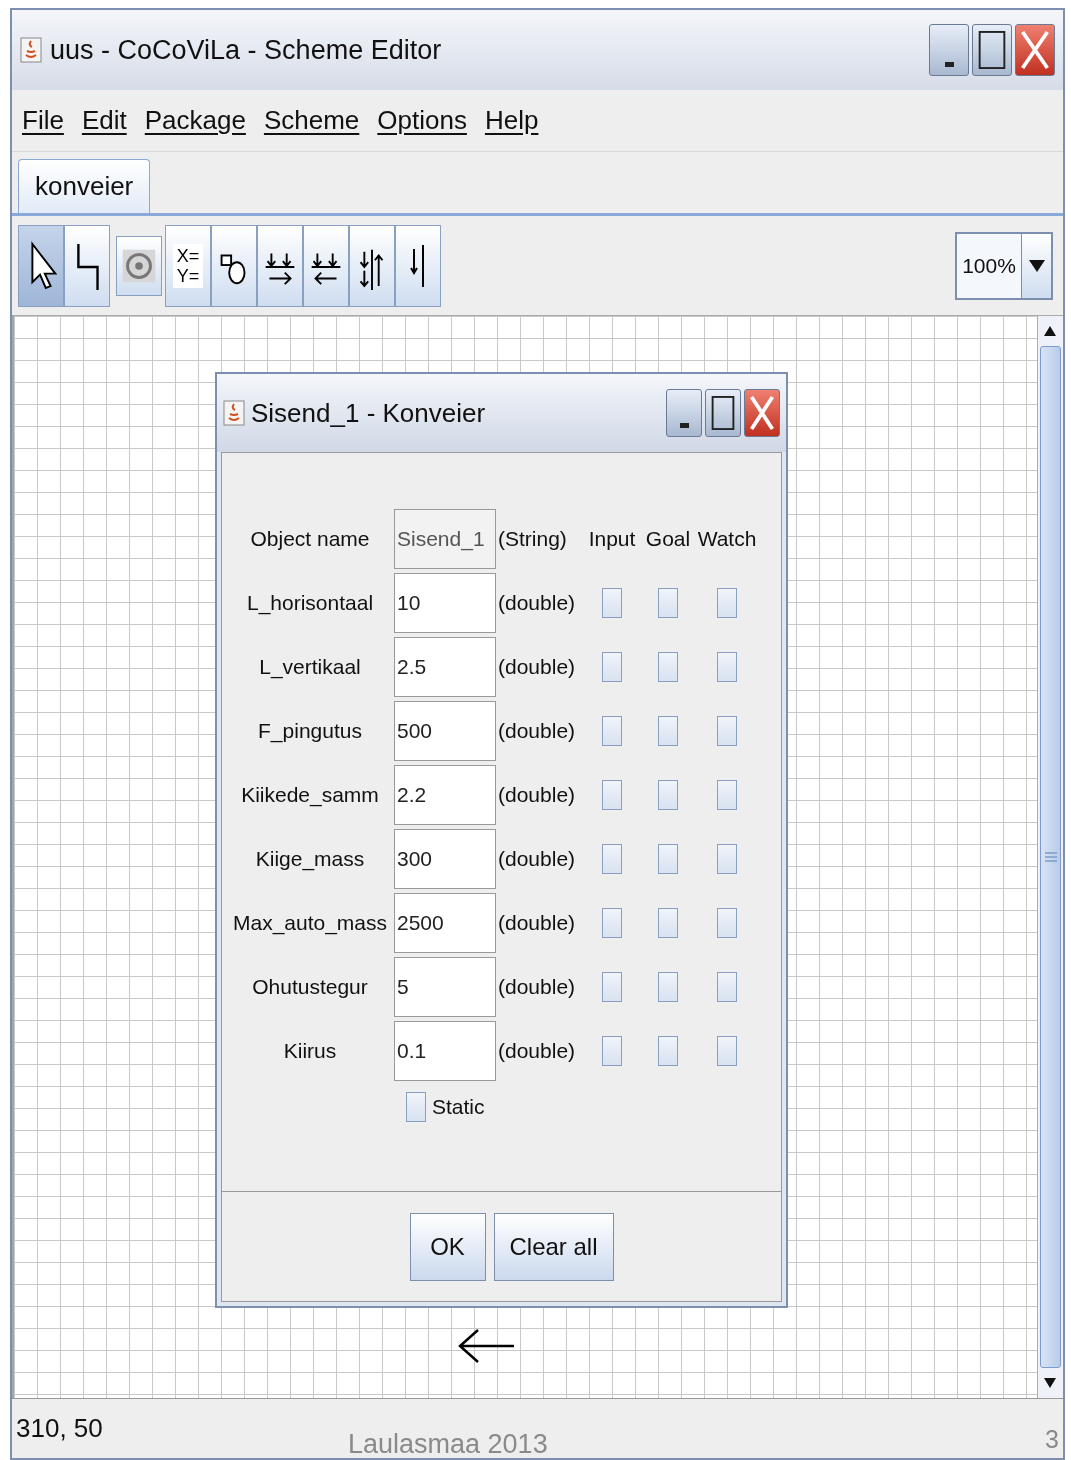 This screenshot has height=1460, width=1071. Describe the element at coordinates (445, 1051) in the screenshot. I see `value-field: 0.1` at that location.